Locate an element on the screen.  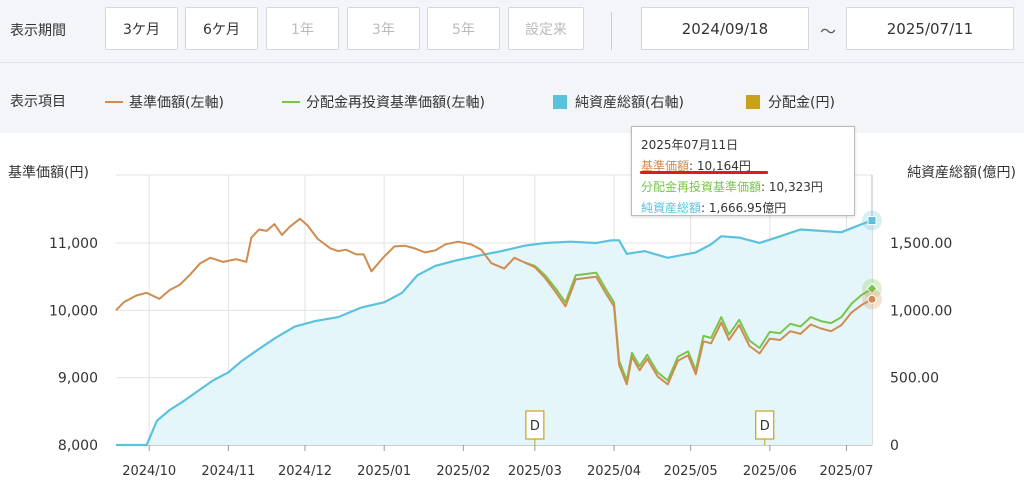
y-left-tick-label: 10,000 is located at coordinates (73, 311).